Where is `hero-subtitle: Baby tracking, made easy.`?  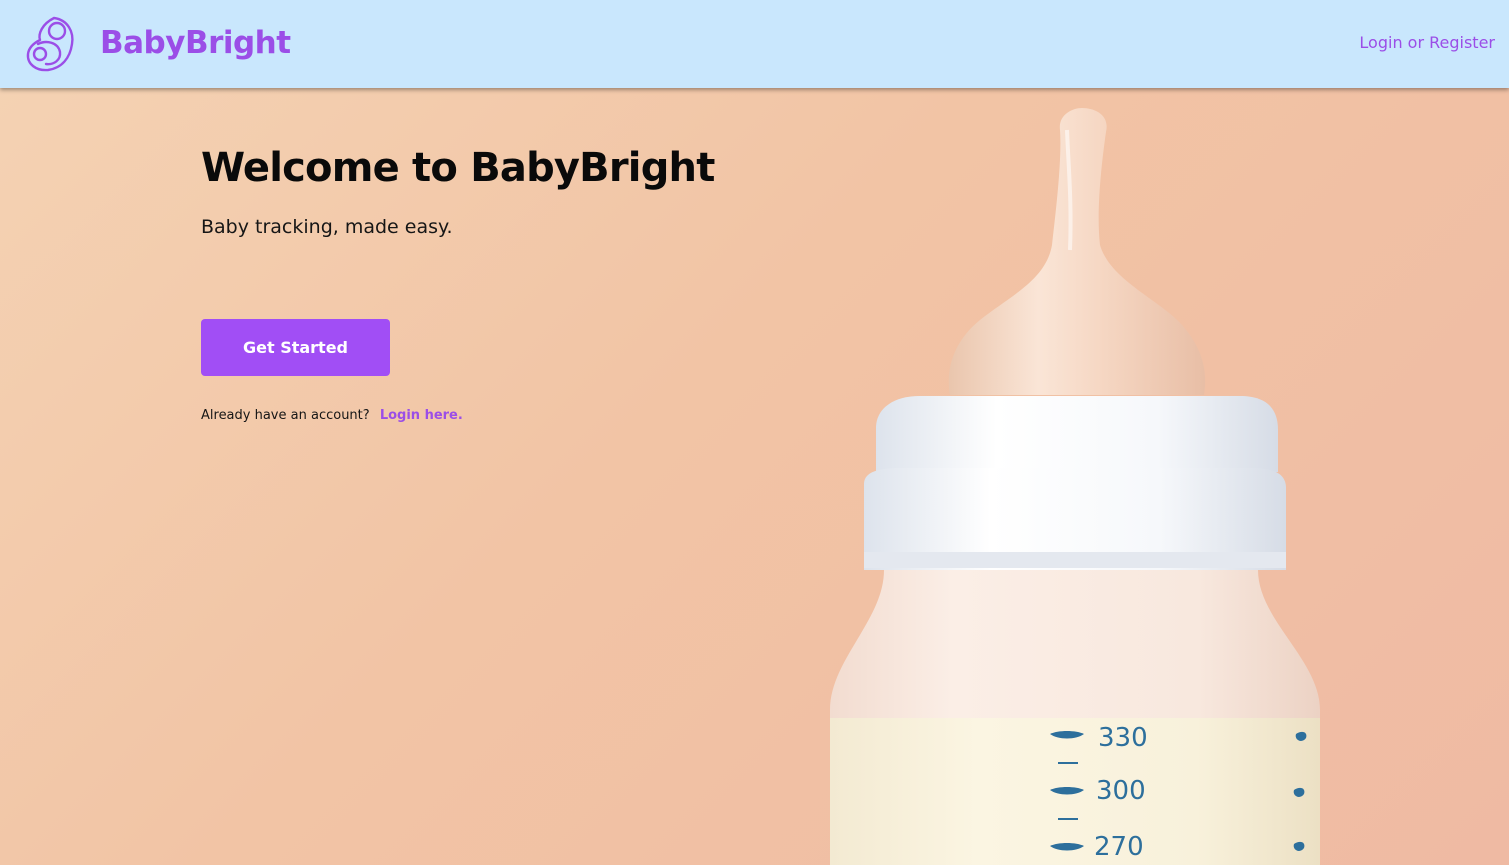 hero-subtitle: Baby tracking, made easy. is located at coordinates (327, 227).